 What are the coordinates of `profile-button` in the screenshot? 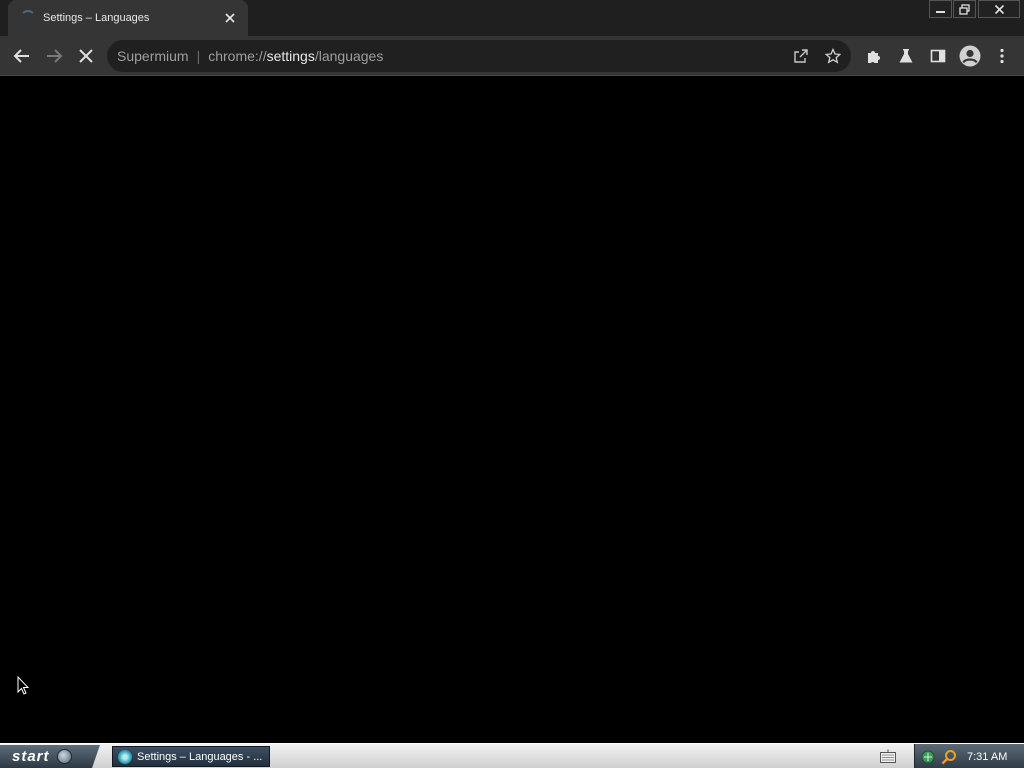 It's located at (970, 56).